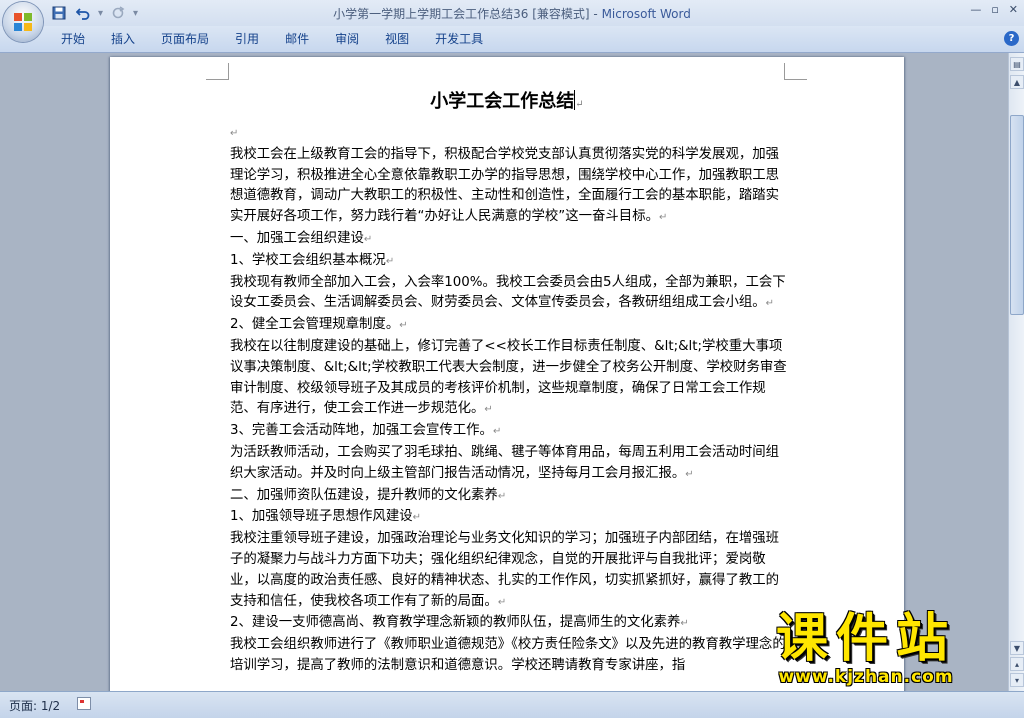 The height and width of the screenshot is (718, 1024). I want to click on tab-insert: 插入, so click(123, 39).